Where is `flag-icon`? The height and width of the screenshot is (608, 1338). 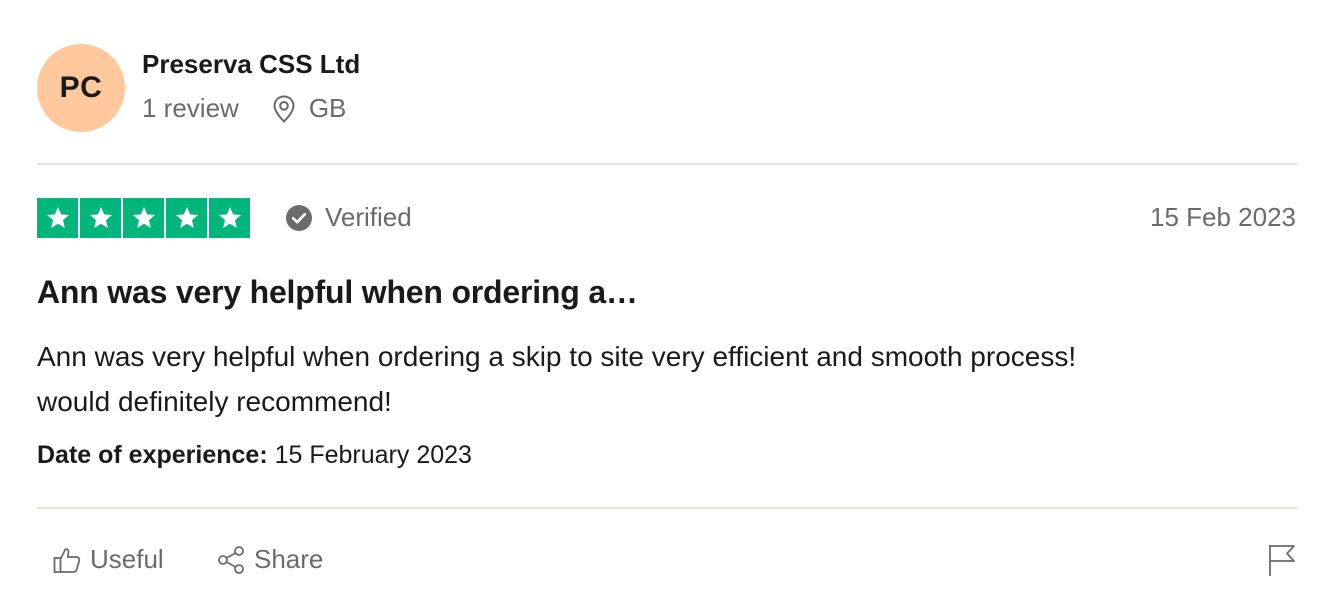 flag-icon is located at coordinates (1282, 560).